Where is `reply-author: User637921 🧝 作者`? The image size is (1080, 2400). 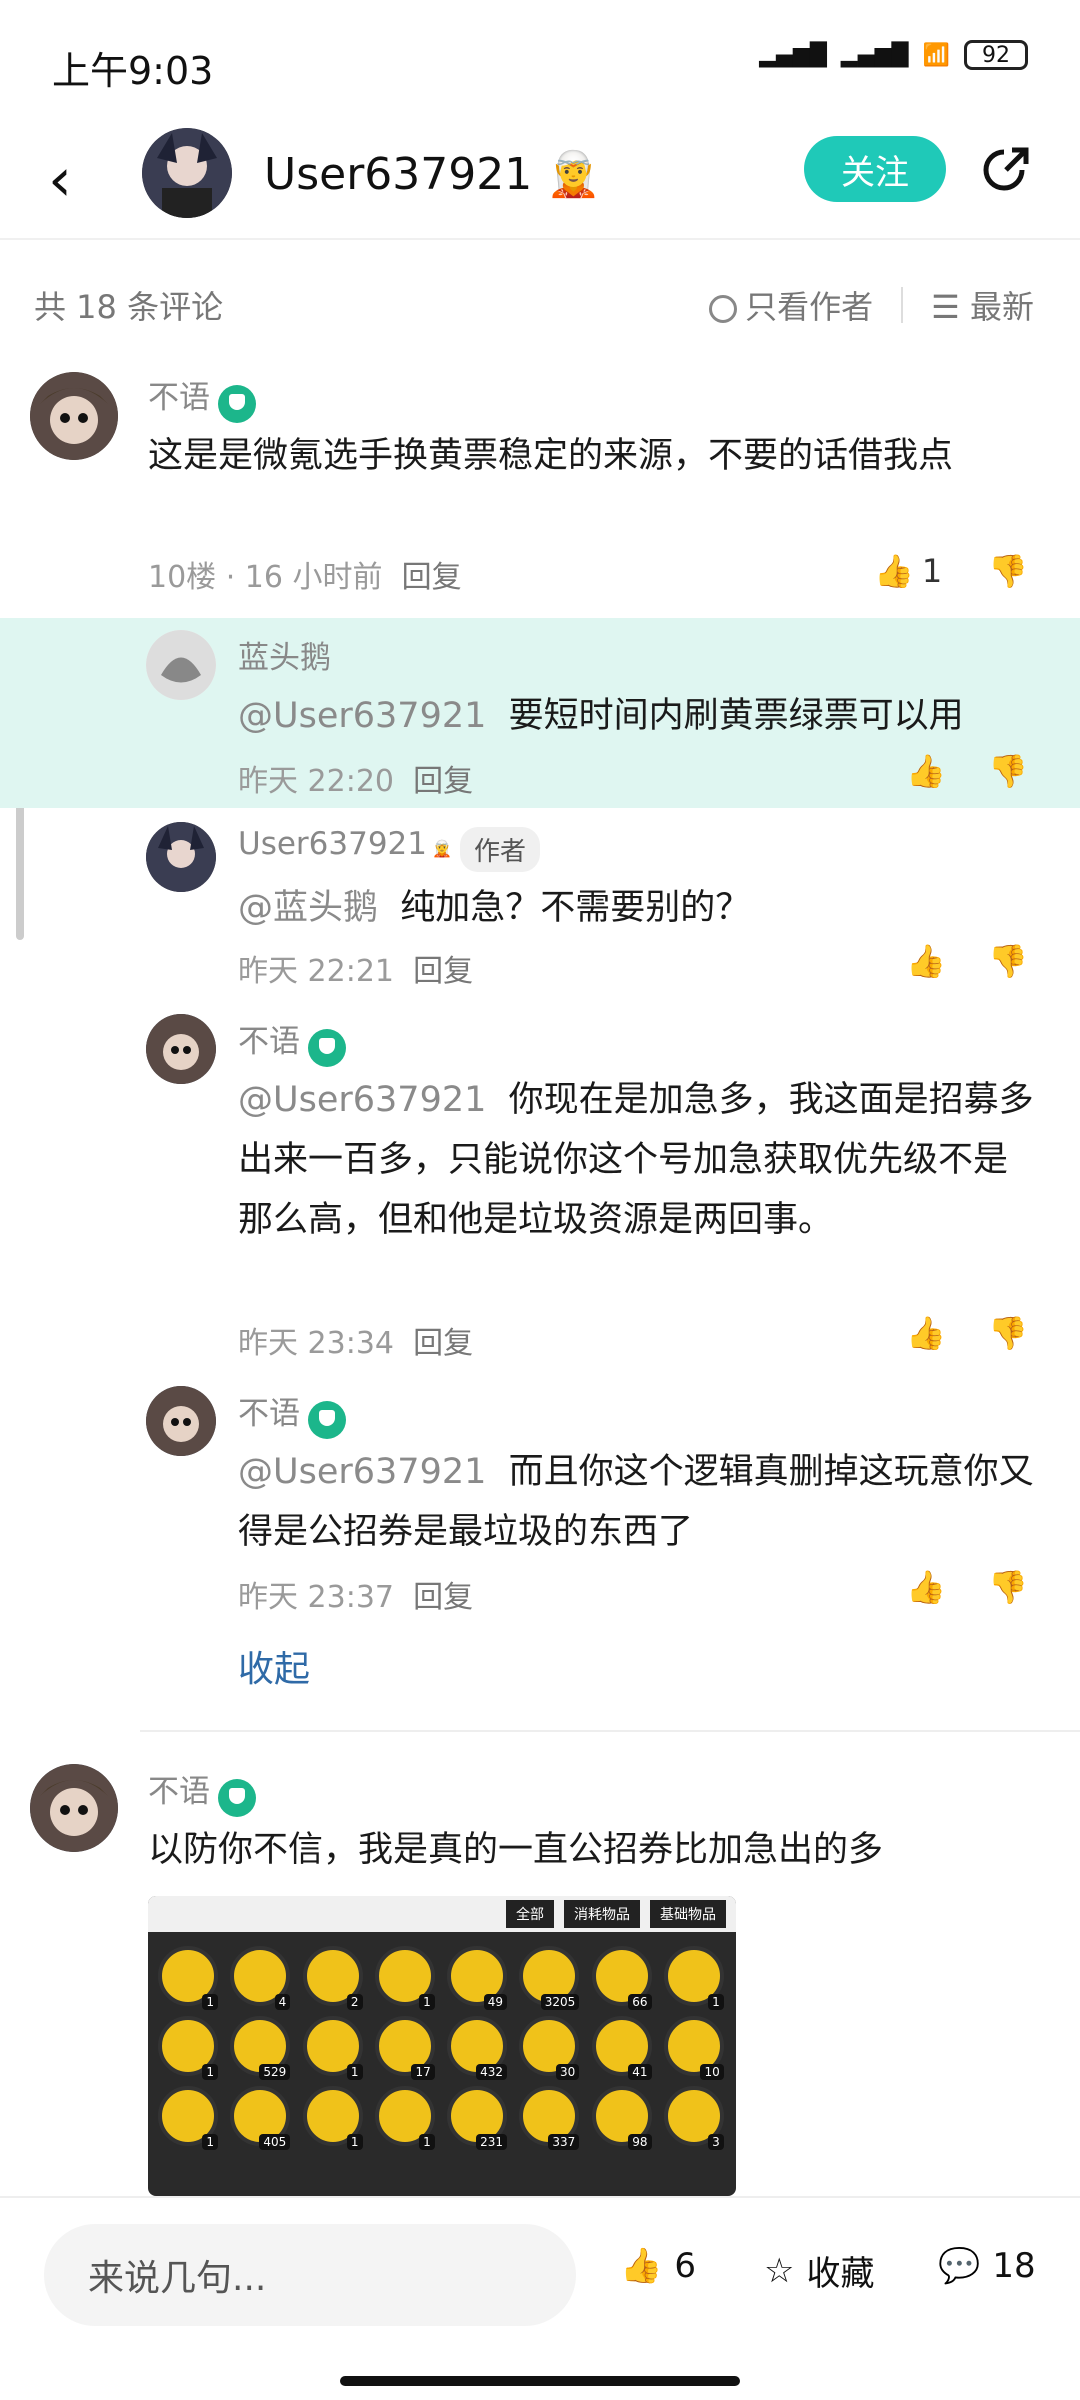
reply-author: User637921 🧝 作者 is located at coordinates (389, 849).